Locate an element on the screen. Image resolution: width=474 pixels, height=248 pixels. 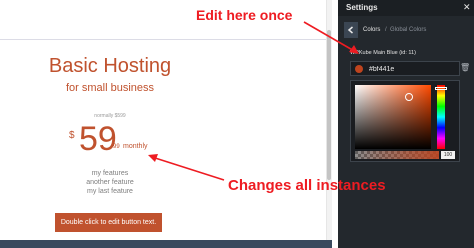
saturation-value-area is located at coordinates (393, 117).